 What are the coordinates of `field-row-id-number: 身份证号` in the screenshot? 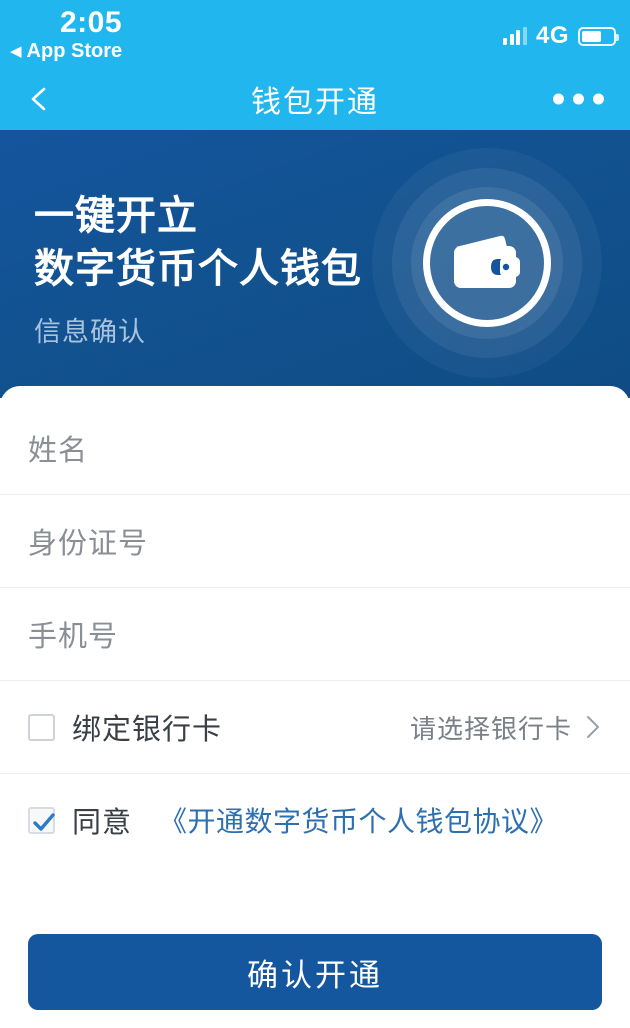 It's located at (315, 541).